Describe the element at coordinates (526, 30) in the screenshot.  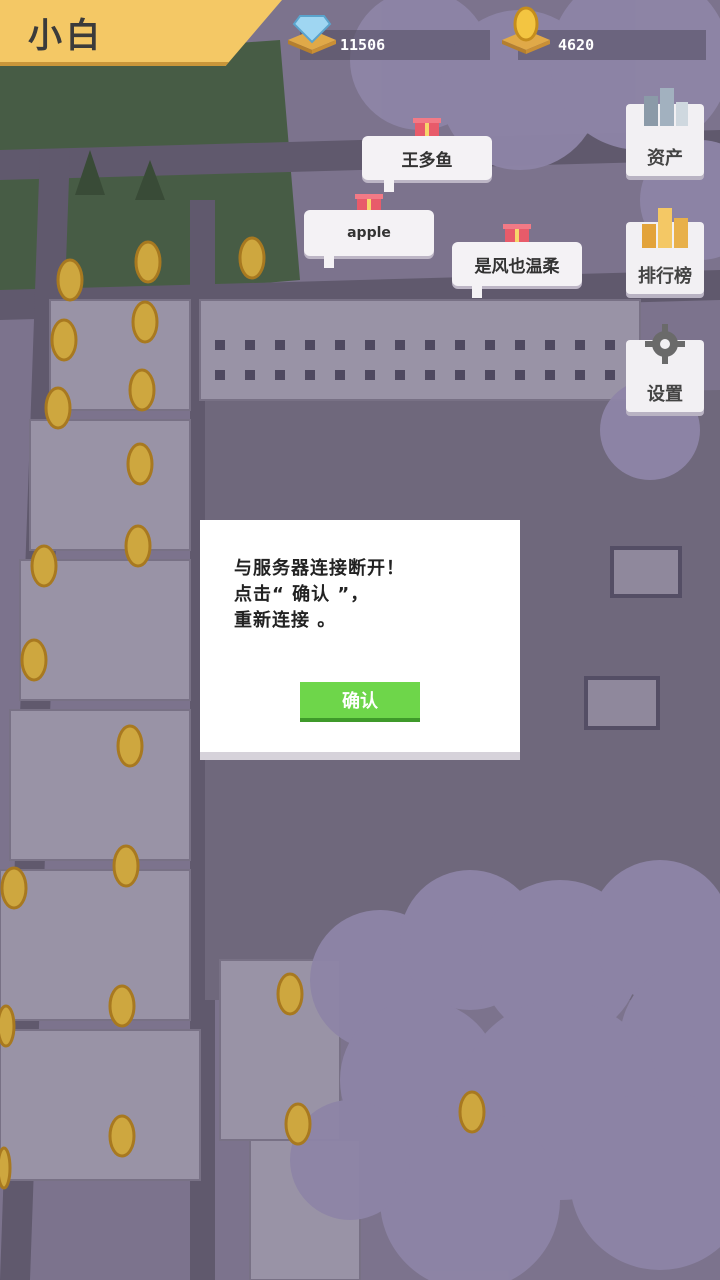
I see `coin-stack-icon` at that location.